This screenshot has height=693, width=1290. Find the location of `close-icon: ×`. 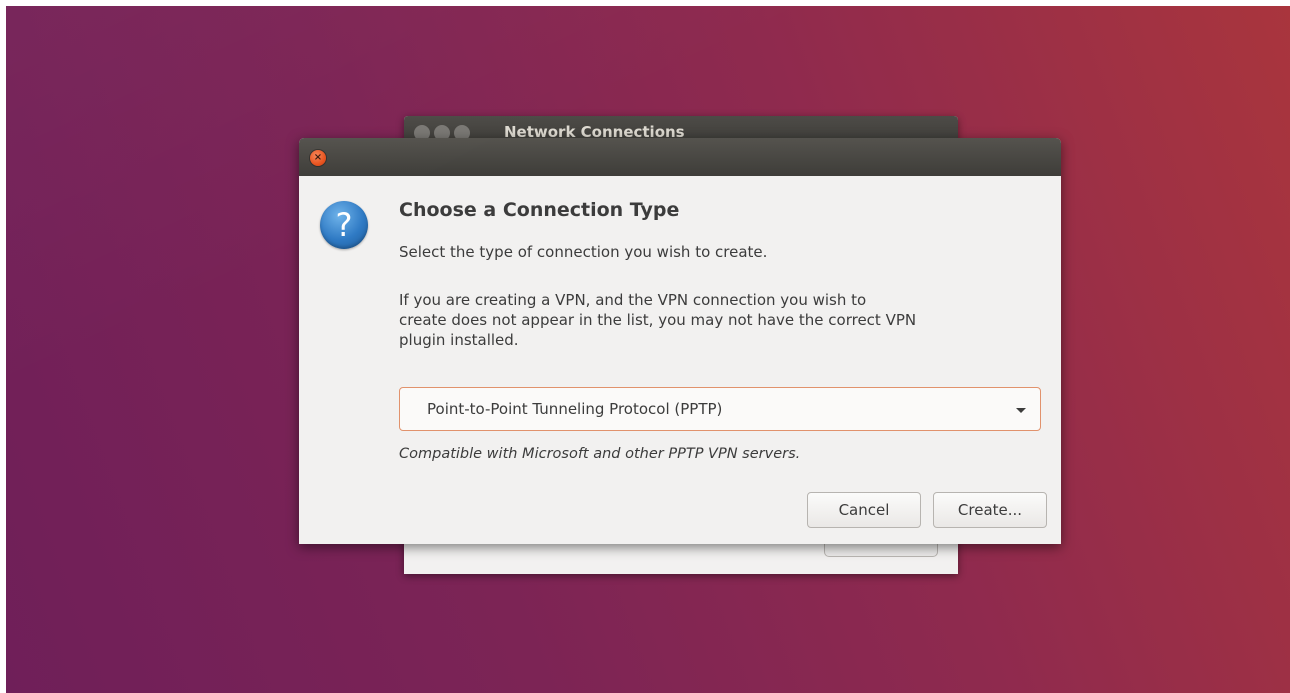

close-icon: × is located at coordinates (318, 158).